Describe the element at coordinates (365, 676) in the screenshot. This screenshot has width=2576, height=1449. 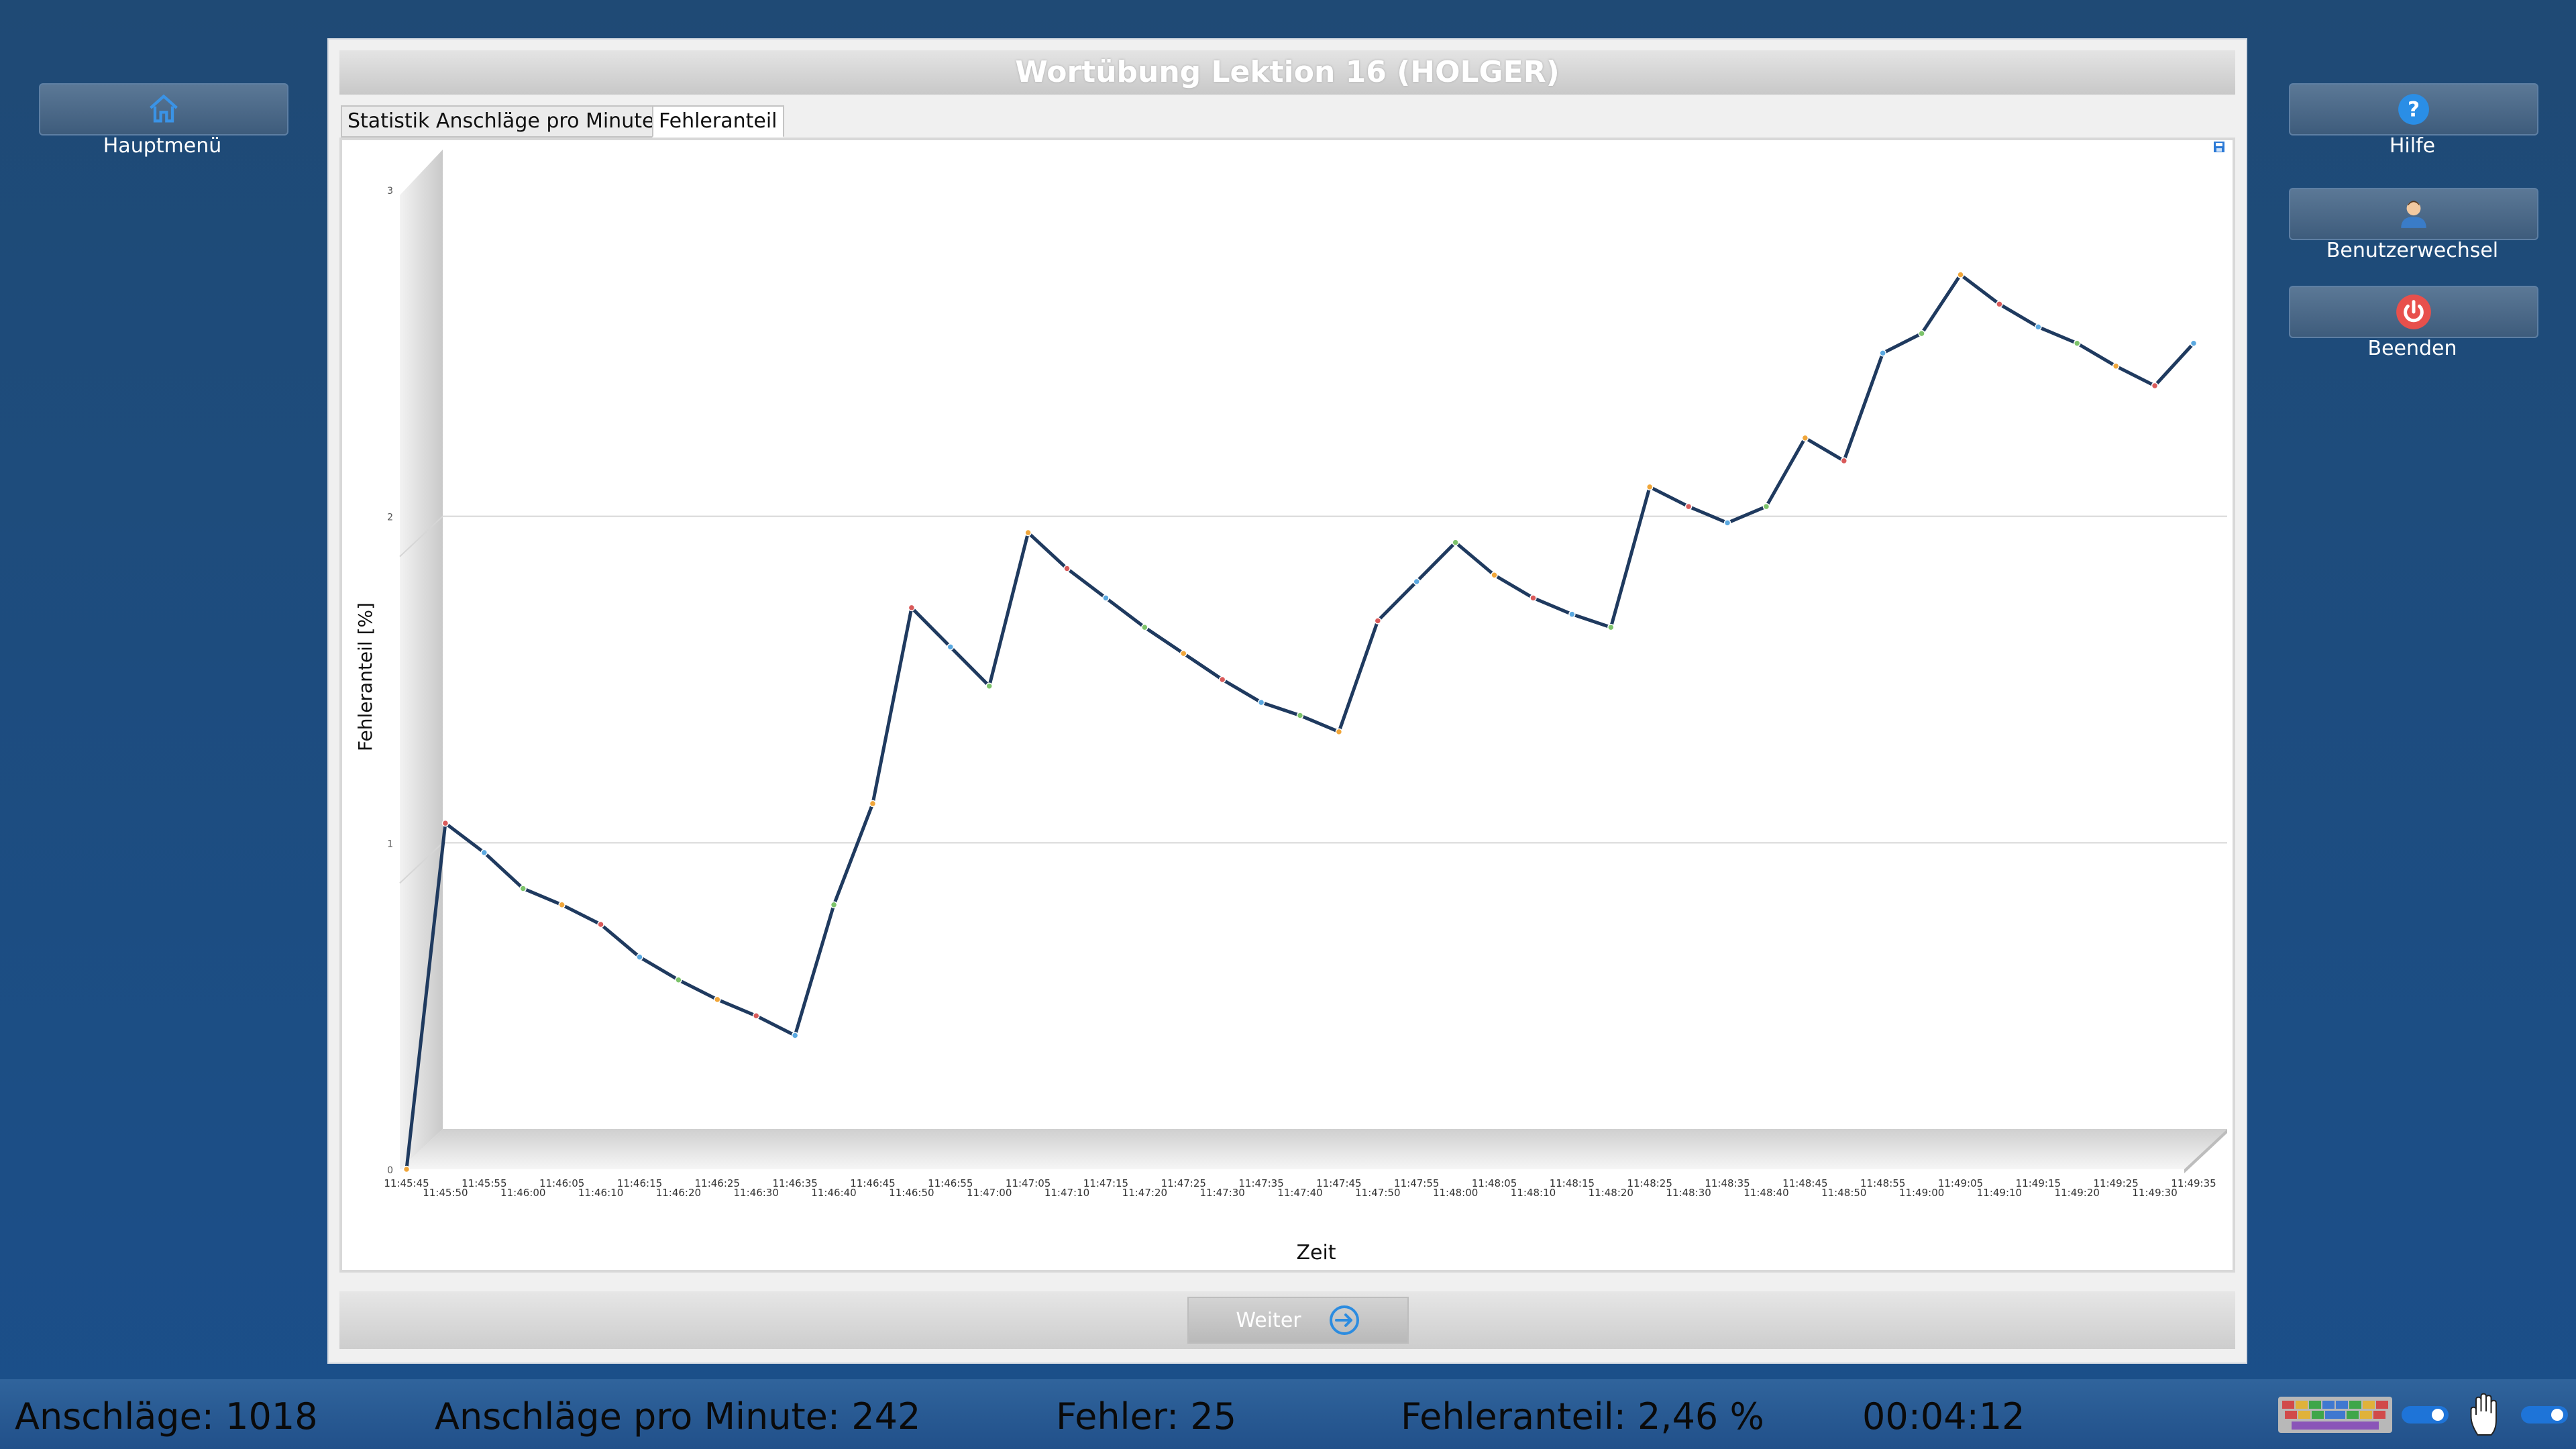
I see `y-axis-title: Fehleranteil [%]` at that location.